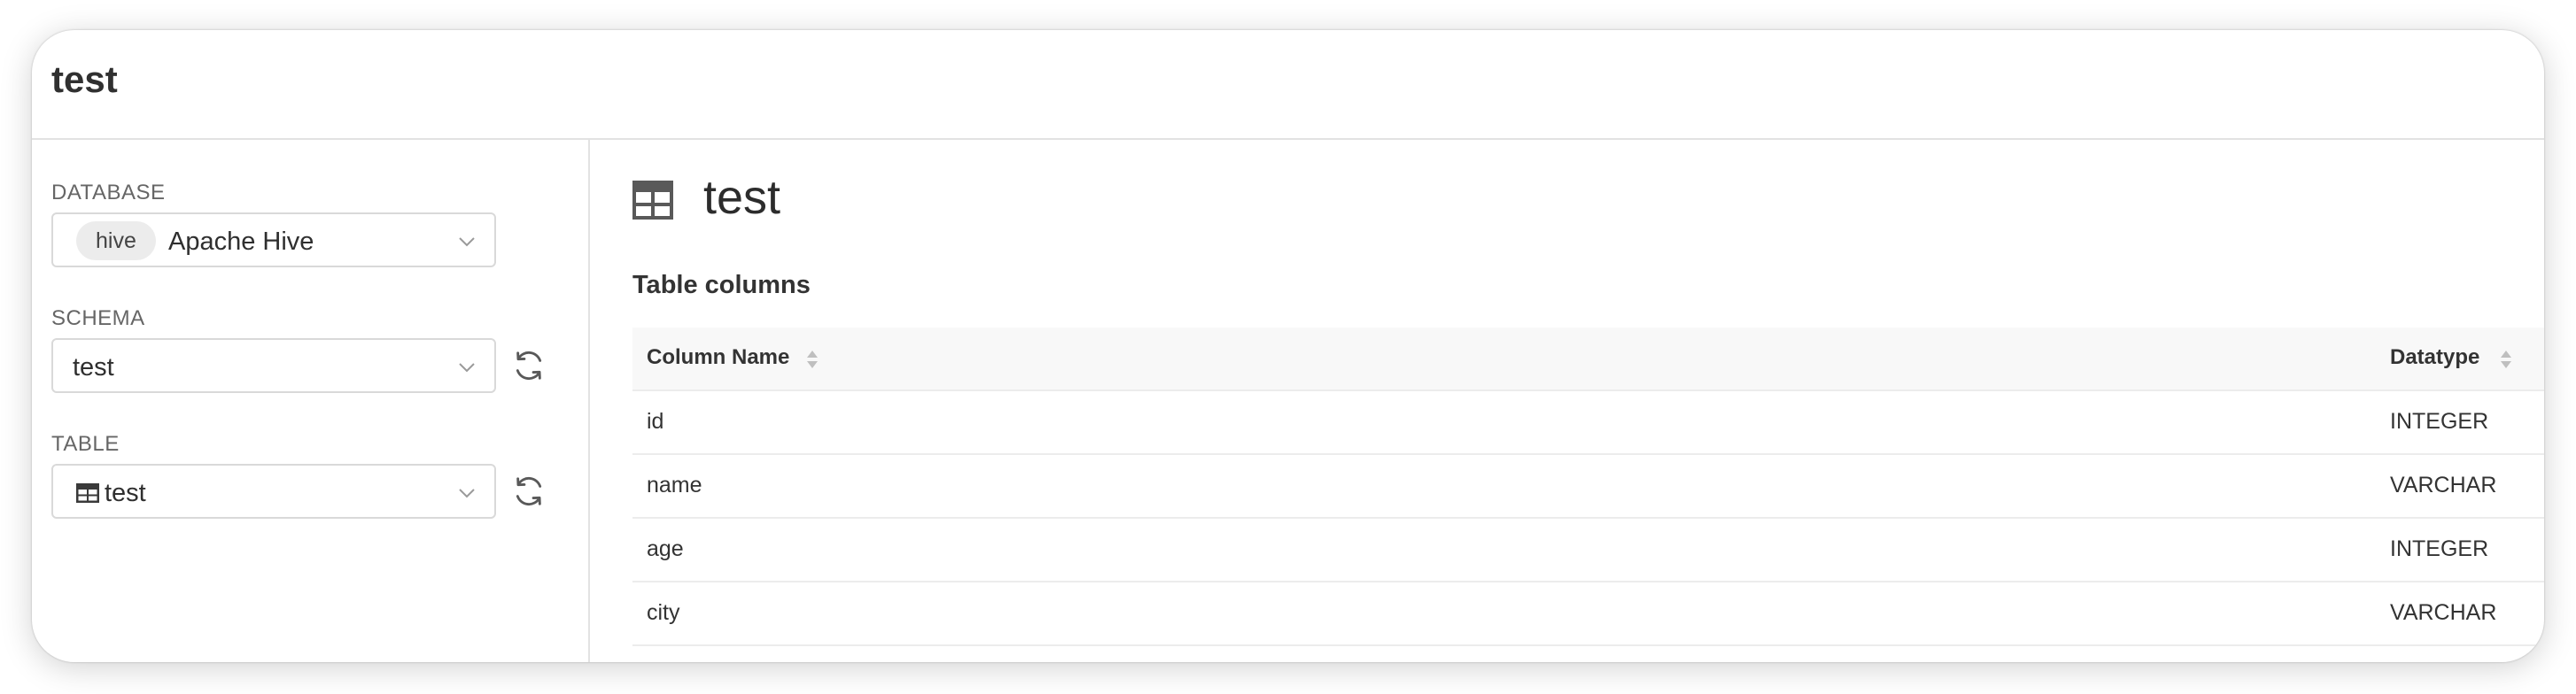 The width and height of the screenshot is (2576, 694). I want to click on database-label: DATABASE, so click(108, 193).